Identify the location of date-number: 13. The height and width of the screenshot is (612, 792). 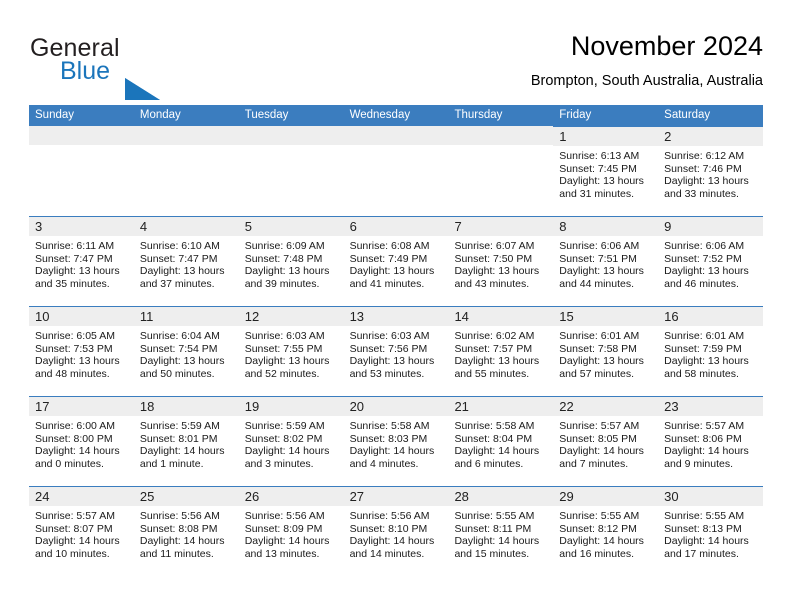
(396, 316).